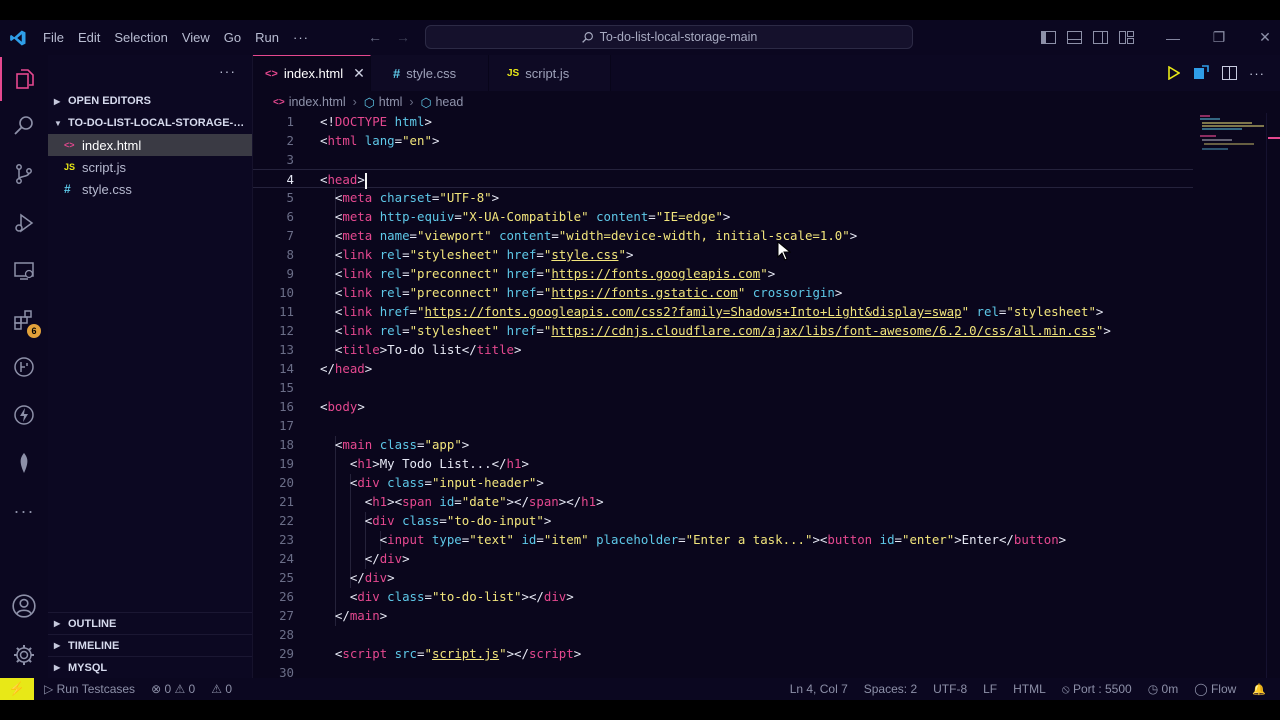 The width and height of the screenshot is (1280, 720). Describe the element at coordinates (1048, 37) in the screenshot. I see `toggle-primary-sidebar-icon` at that location.